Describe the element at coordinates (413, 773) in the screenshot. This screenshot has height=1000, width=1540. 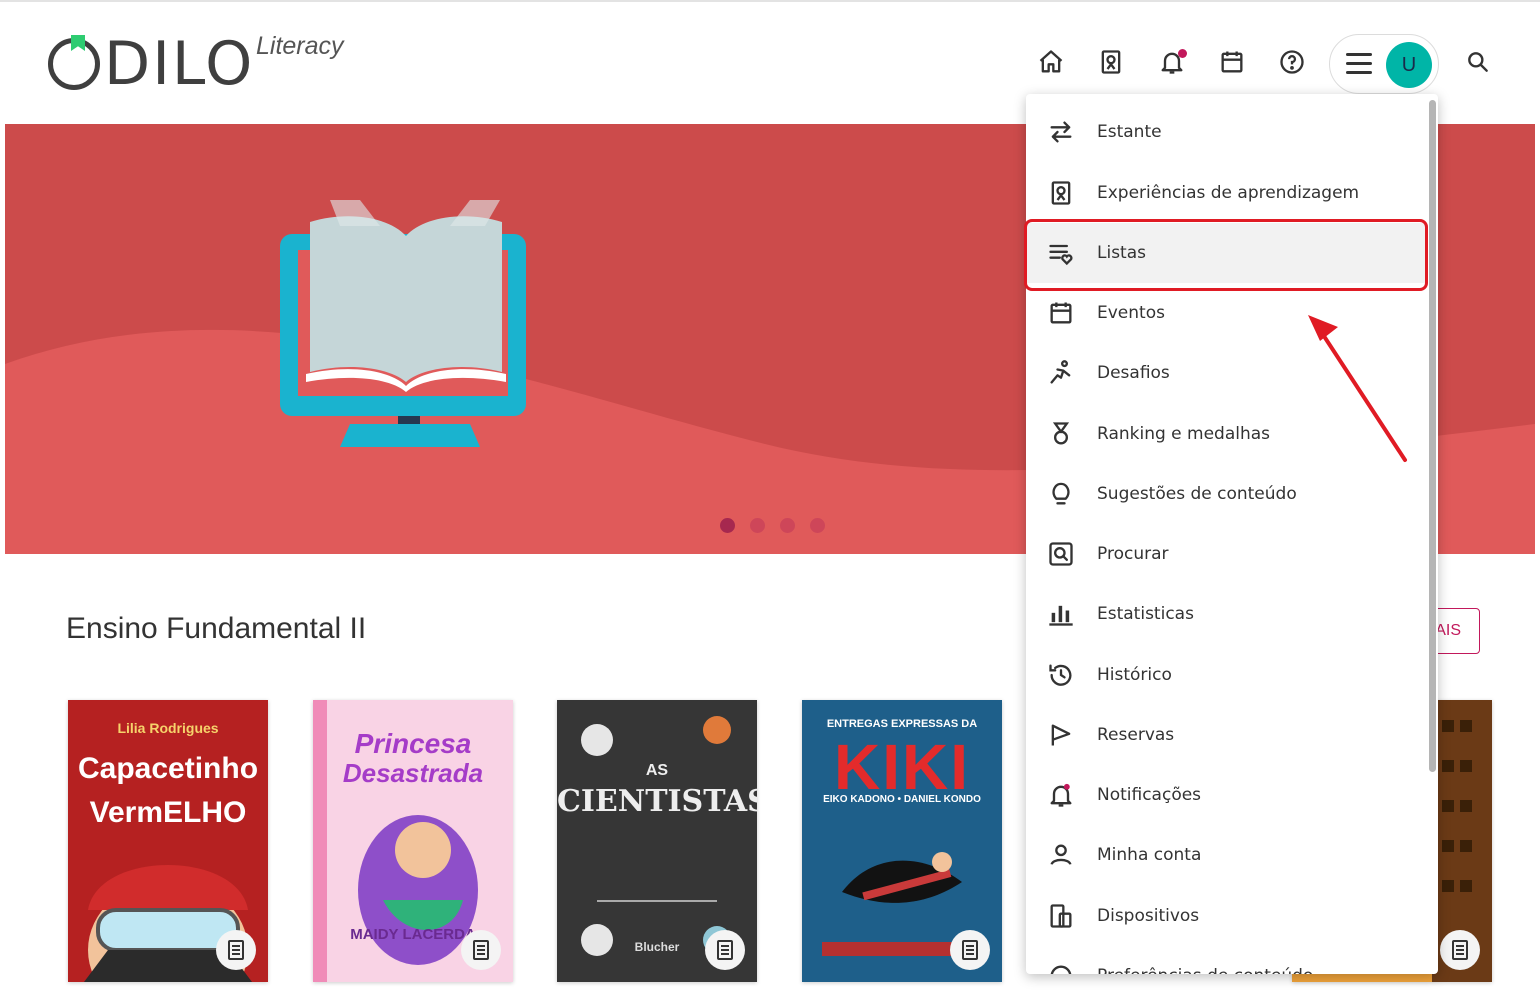
I see `book-title-line2: Desastrada` at that location.